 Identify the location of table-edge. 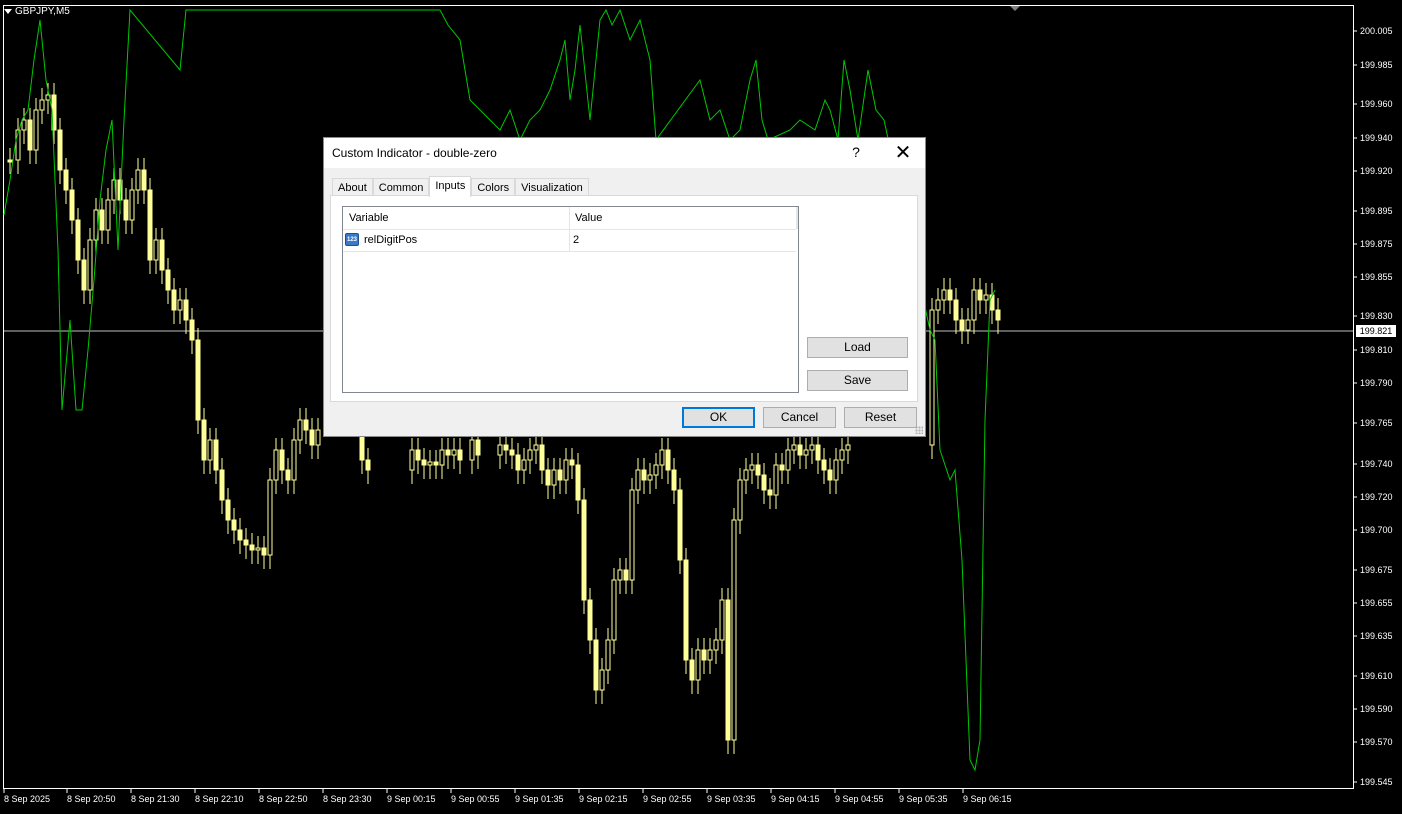
(797, 218).